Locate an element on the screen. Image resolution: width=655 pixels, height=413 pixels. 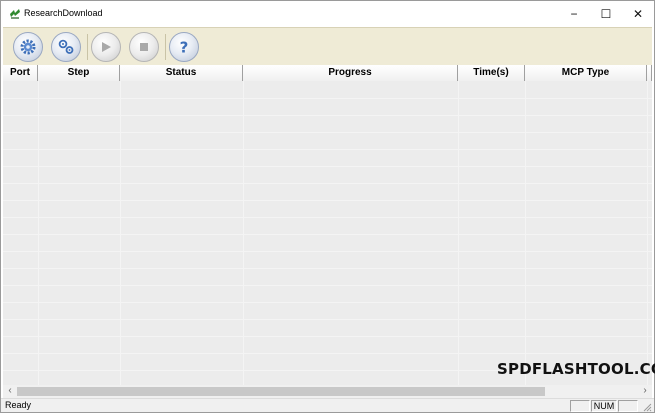
column-header-filler is located at coordinates (649, 73).